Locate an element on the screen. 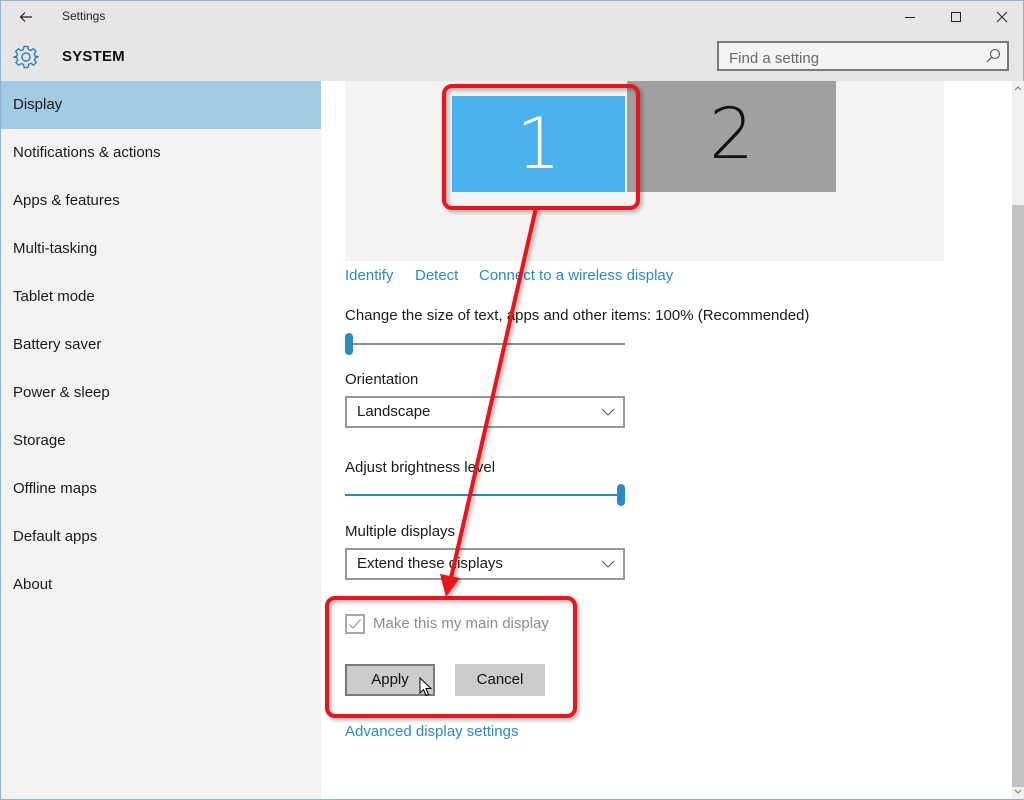 The height and width of the screenshot is (800, 1024). brightness-label: Adjust brightness level is located at coordinates (420, 467).